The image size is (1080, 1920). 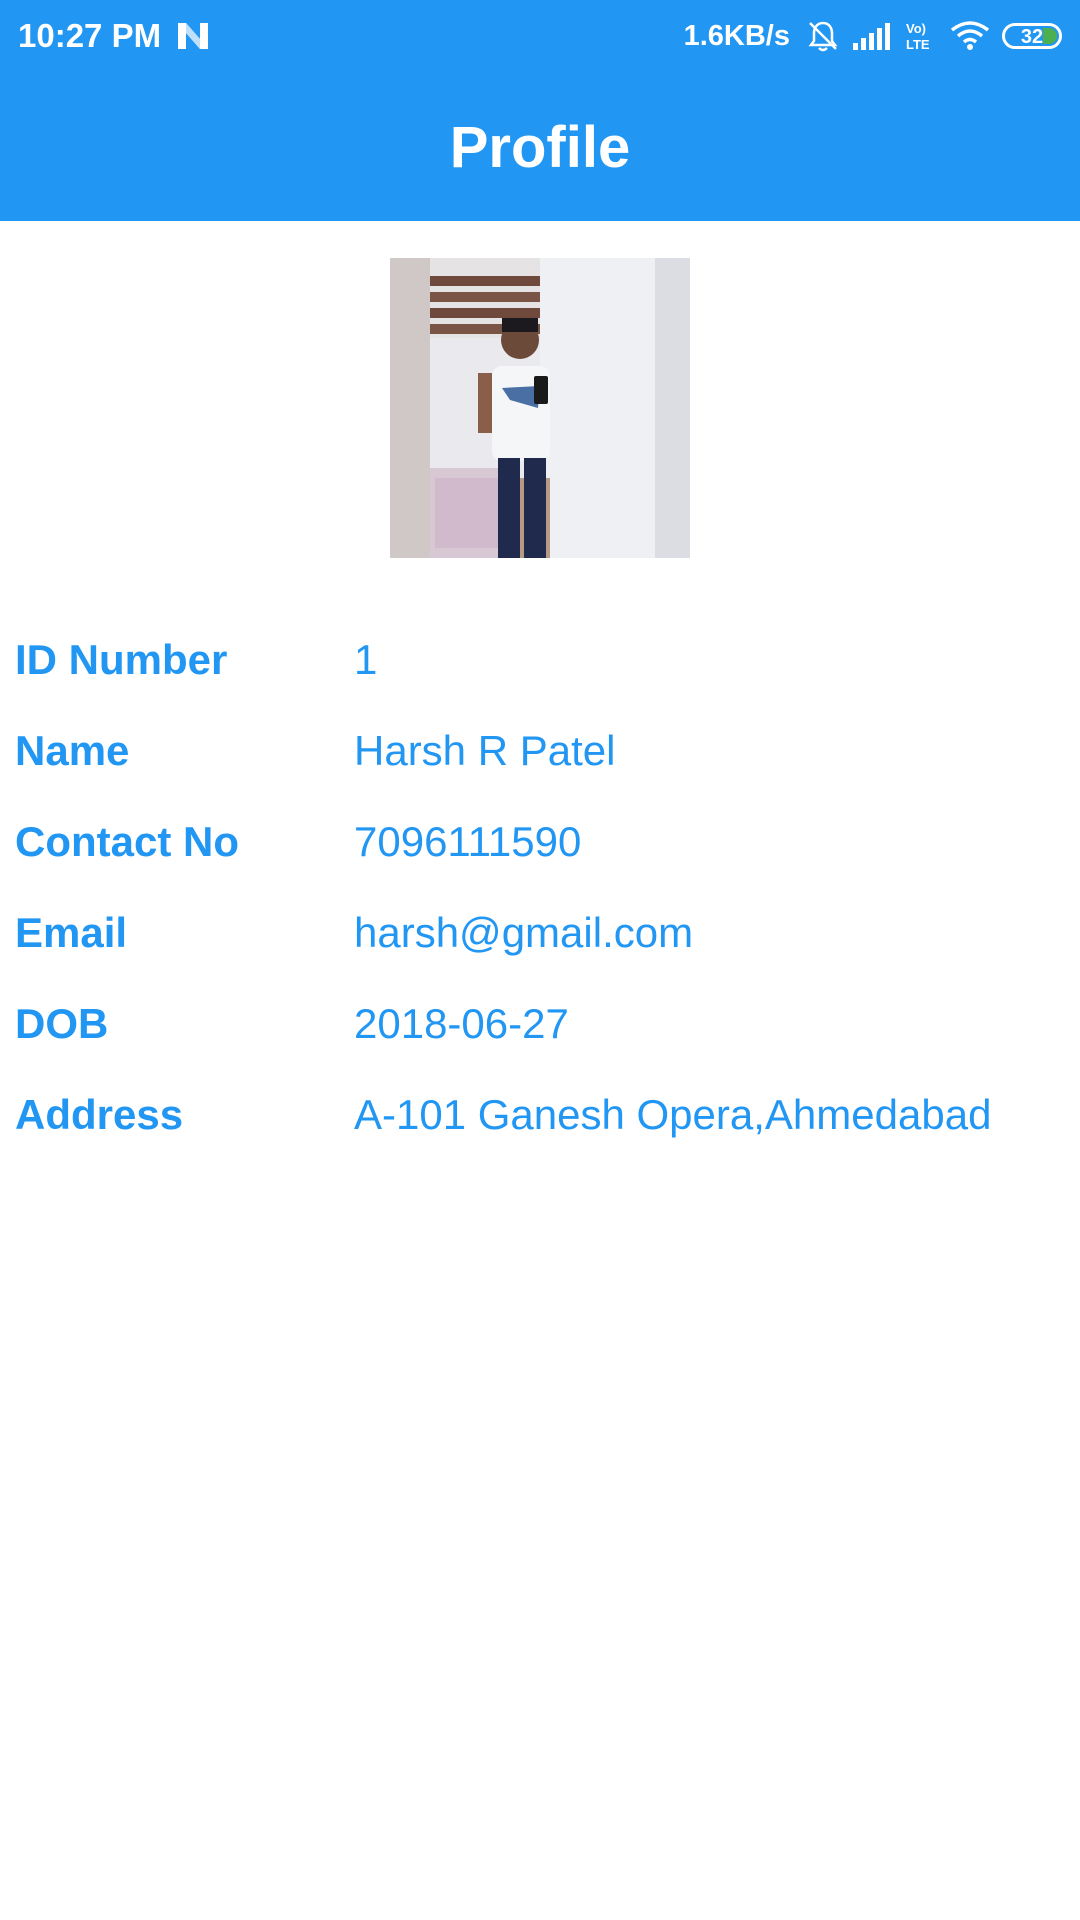 I want to click on profile-row-name: Name Harsh R Patel, so click(x=540, y=751).